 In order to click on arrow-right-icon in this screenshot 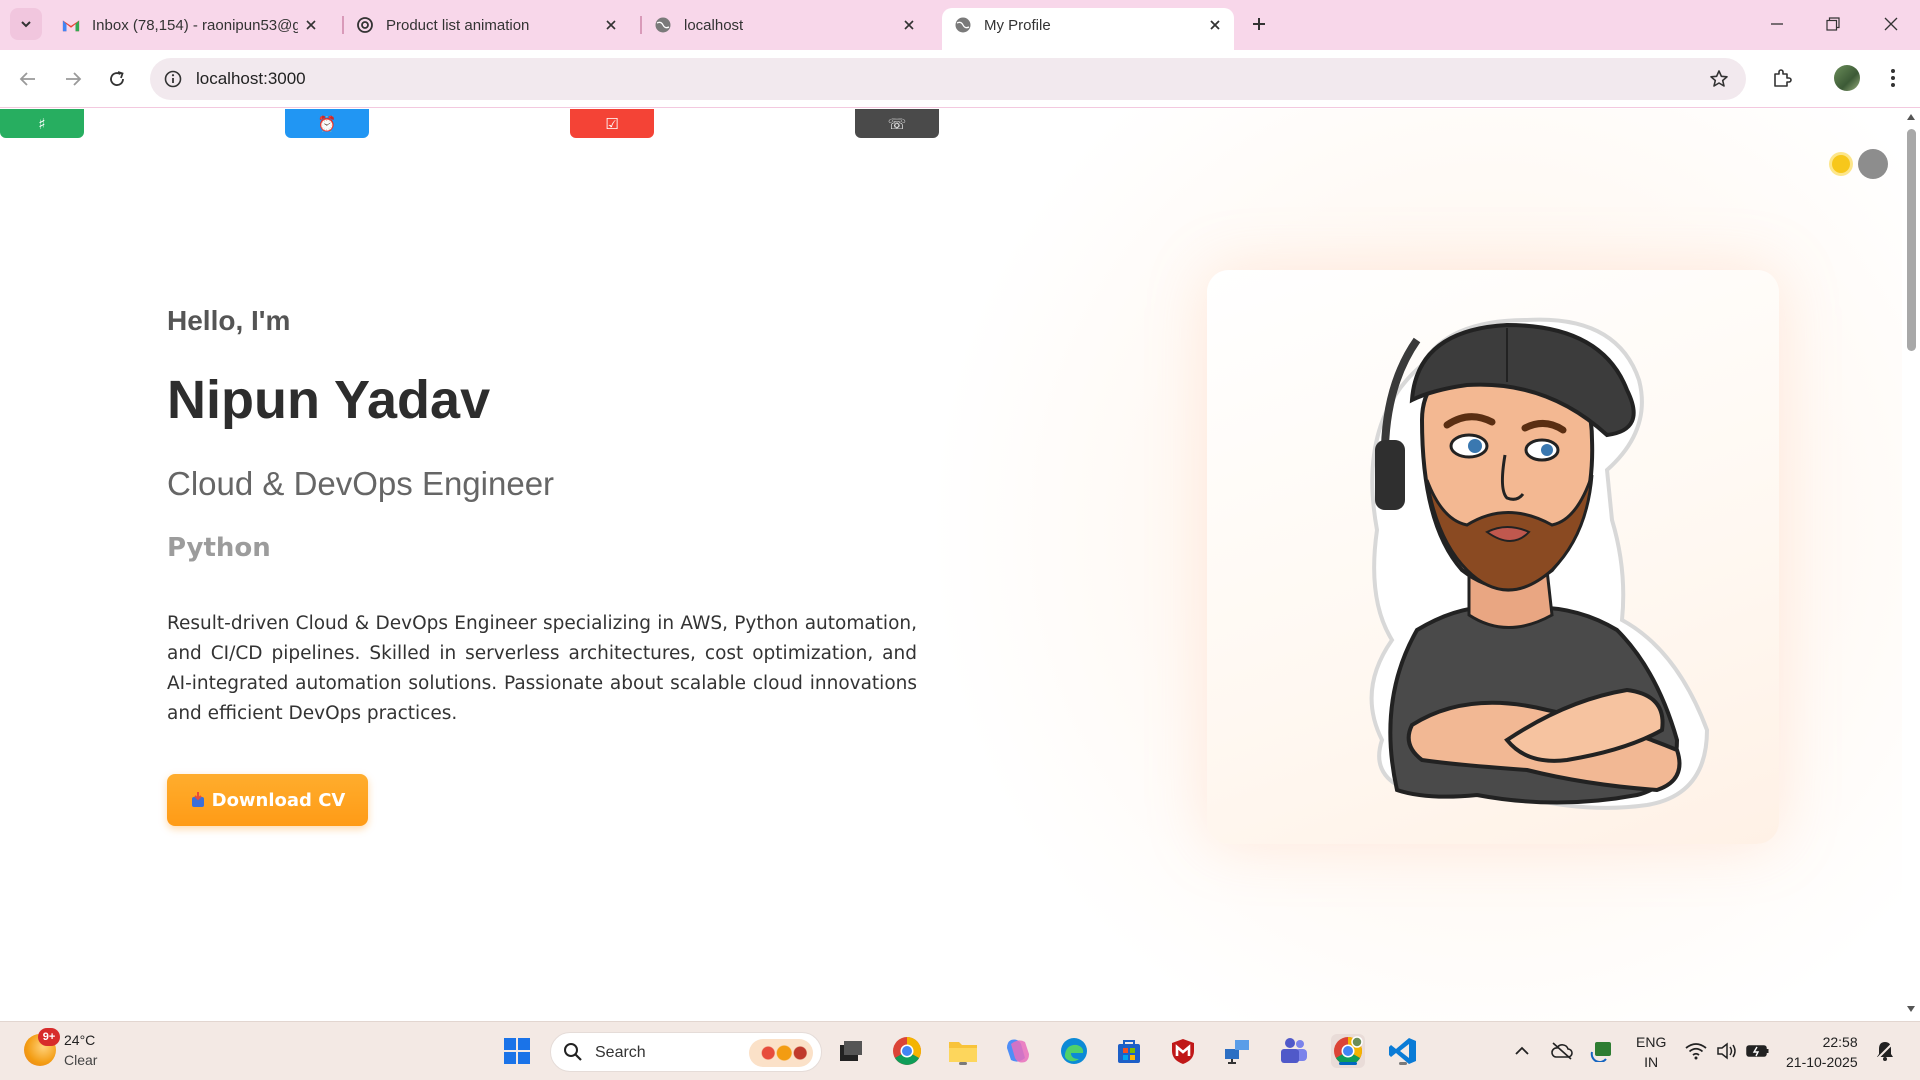, I will do `click(74, 79)`.